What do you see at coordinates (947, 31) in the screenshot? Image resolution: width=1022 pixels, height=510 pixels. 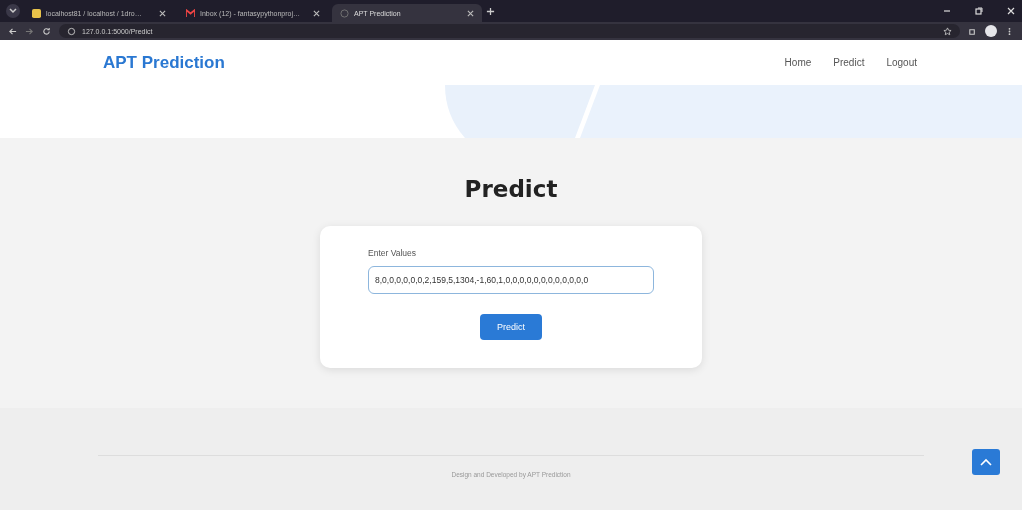 I see `star-icon` at bounding box center [947, 31].